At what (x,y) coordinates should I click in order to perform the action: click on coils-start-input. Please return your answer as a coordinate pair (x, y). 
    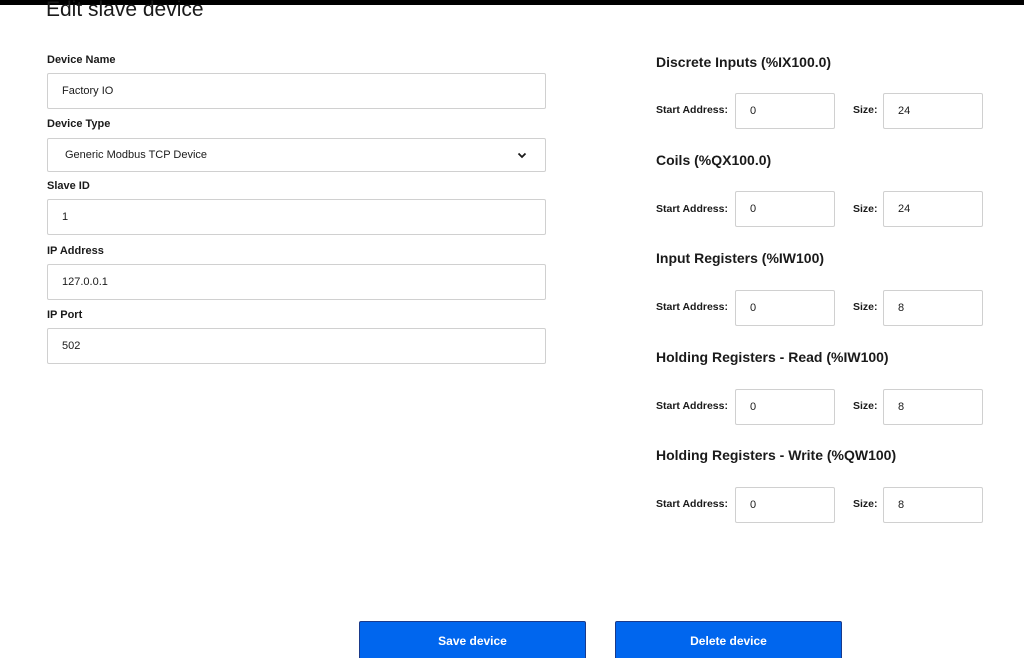
    Looking at the image, I should click on (785, 209).